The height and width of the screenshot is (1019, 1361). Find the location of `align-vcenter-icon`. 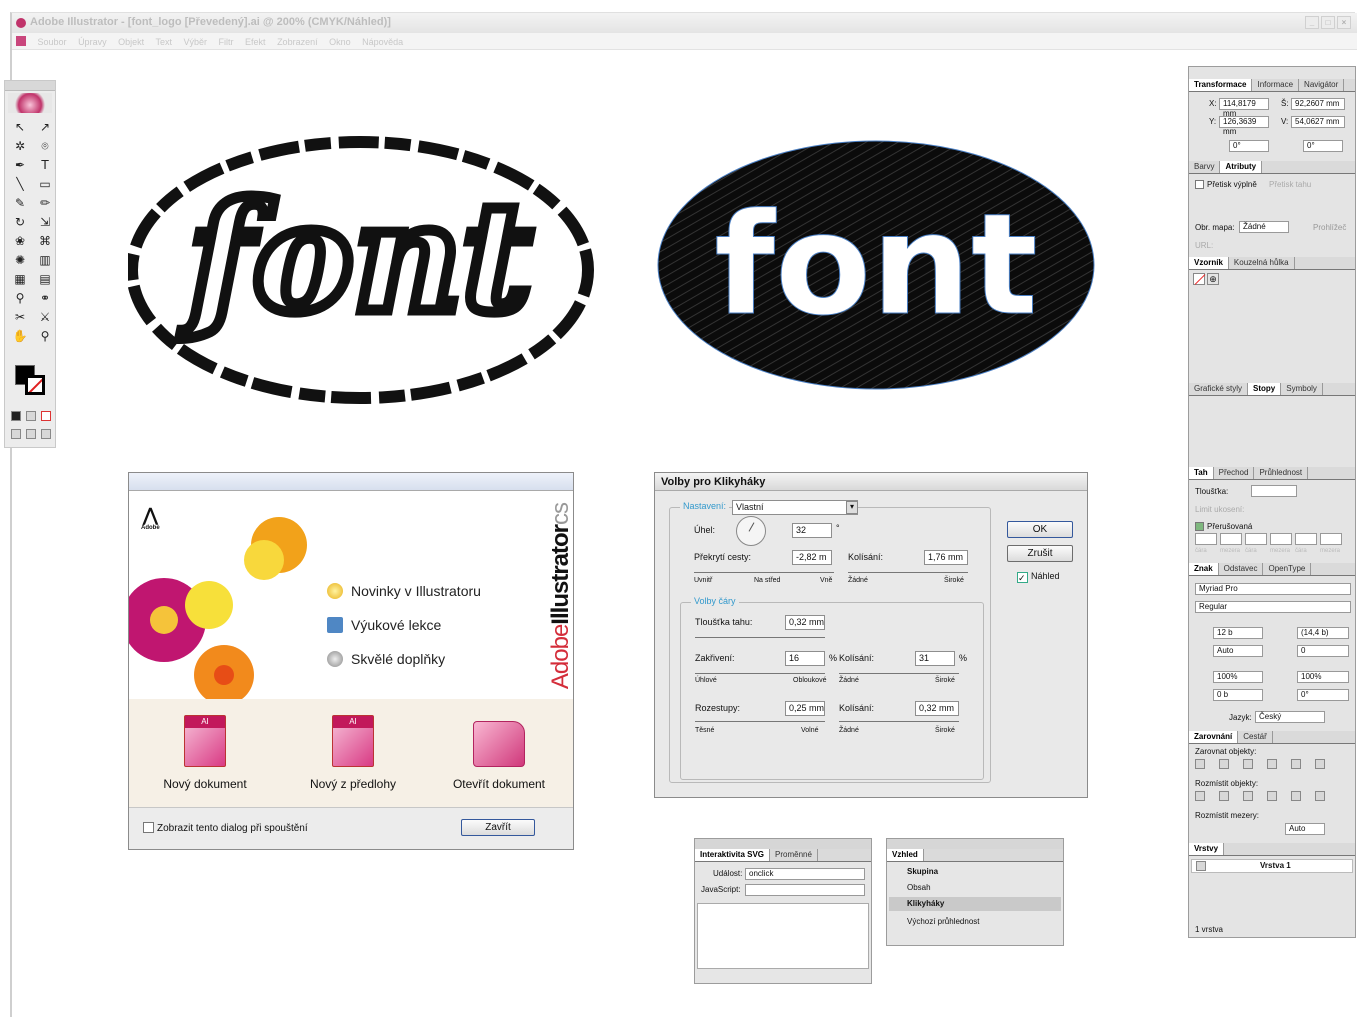

align-vcenter-icon is located at coordinates (1296, 764).